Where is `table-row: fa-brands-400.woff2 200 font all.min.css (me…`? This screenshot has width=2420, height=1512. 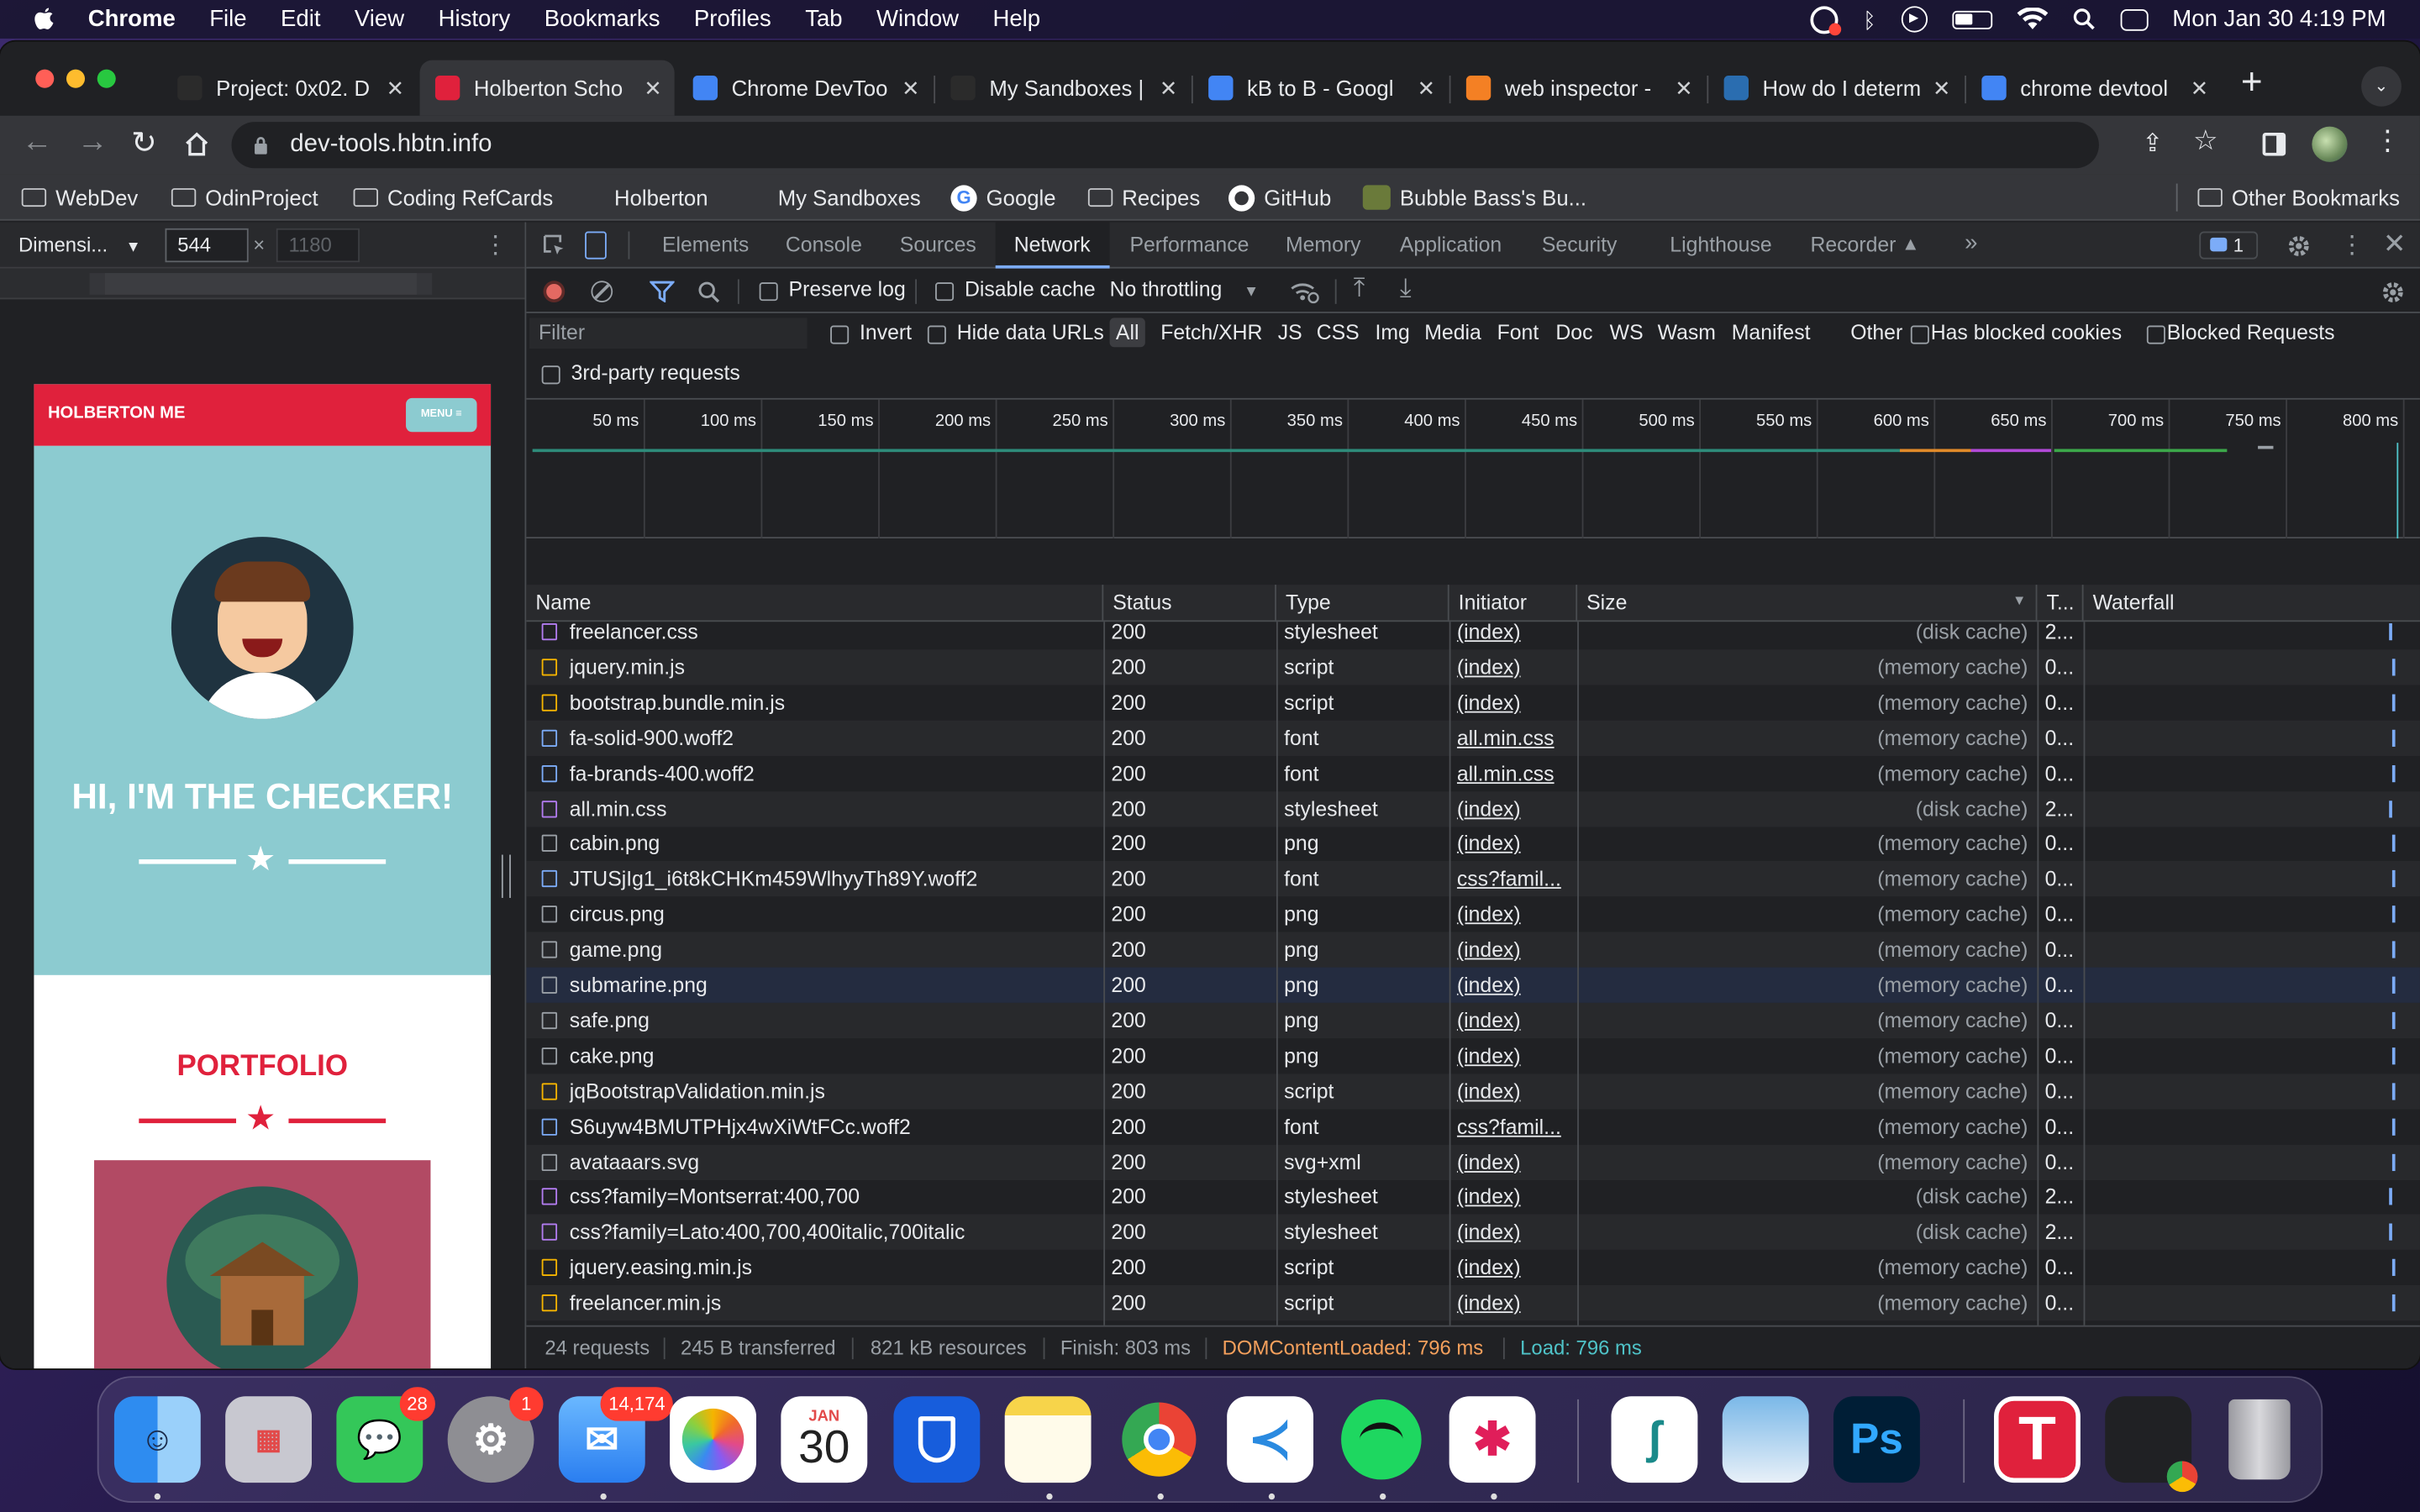
table-row: fa-brands-400.woff2 200 font all.min.css (me… is located at coordinates (1473, 772).